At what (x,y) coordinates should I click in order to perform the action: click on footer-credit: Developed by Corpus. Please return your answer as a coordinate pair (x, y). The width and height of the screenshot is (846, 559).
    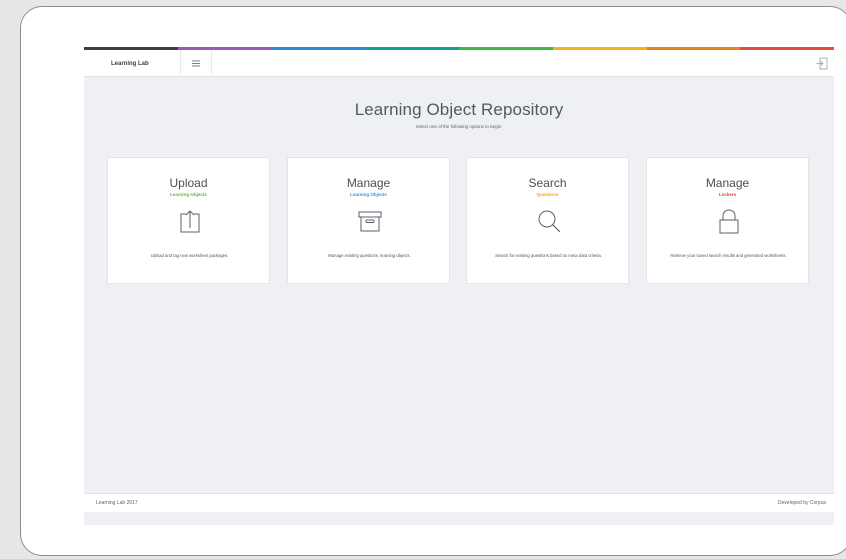
    Looking at the image, I should click on (801, 503).